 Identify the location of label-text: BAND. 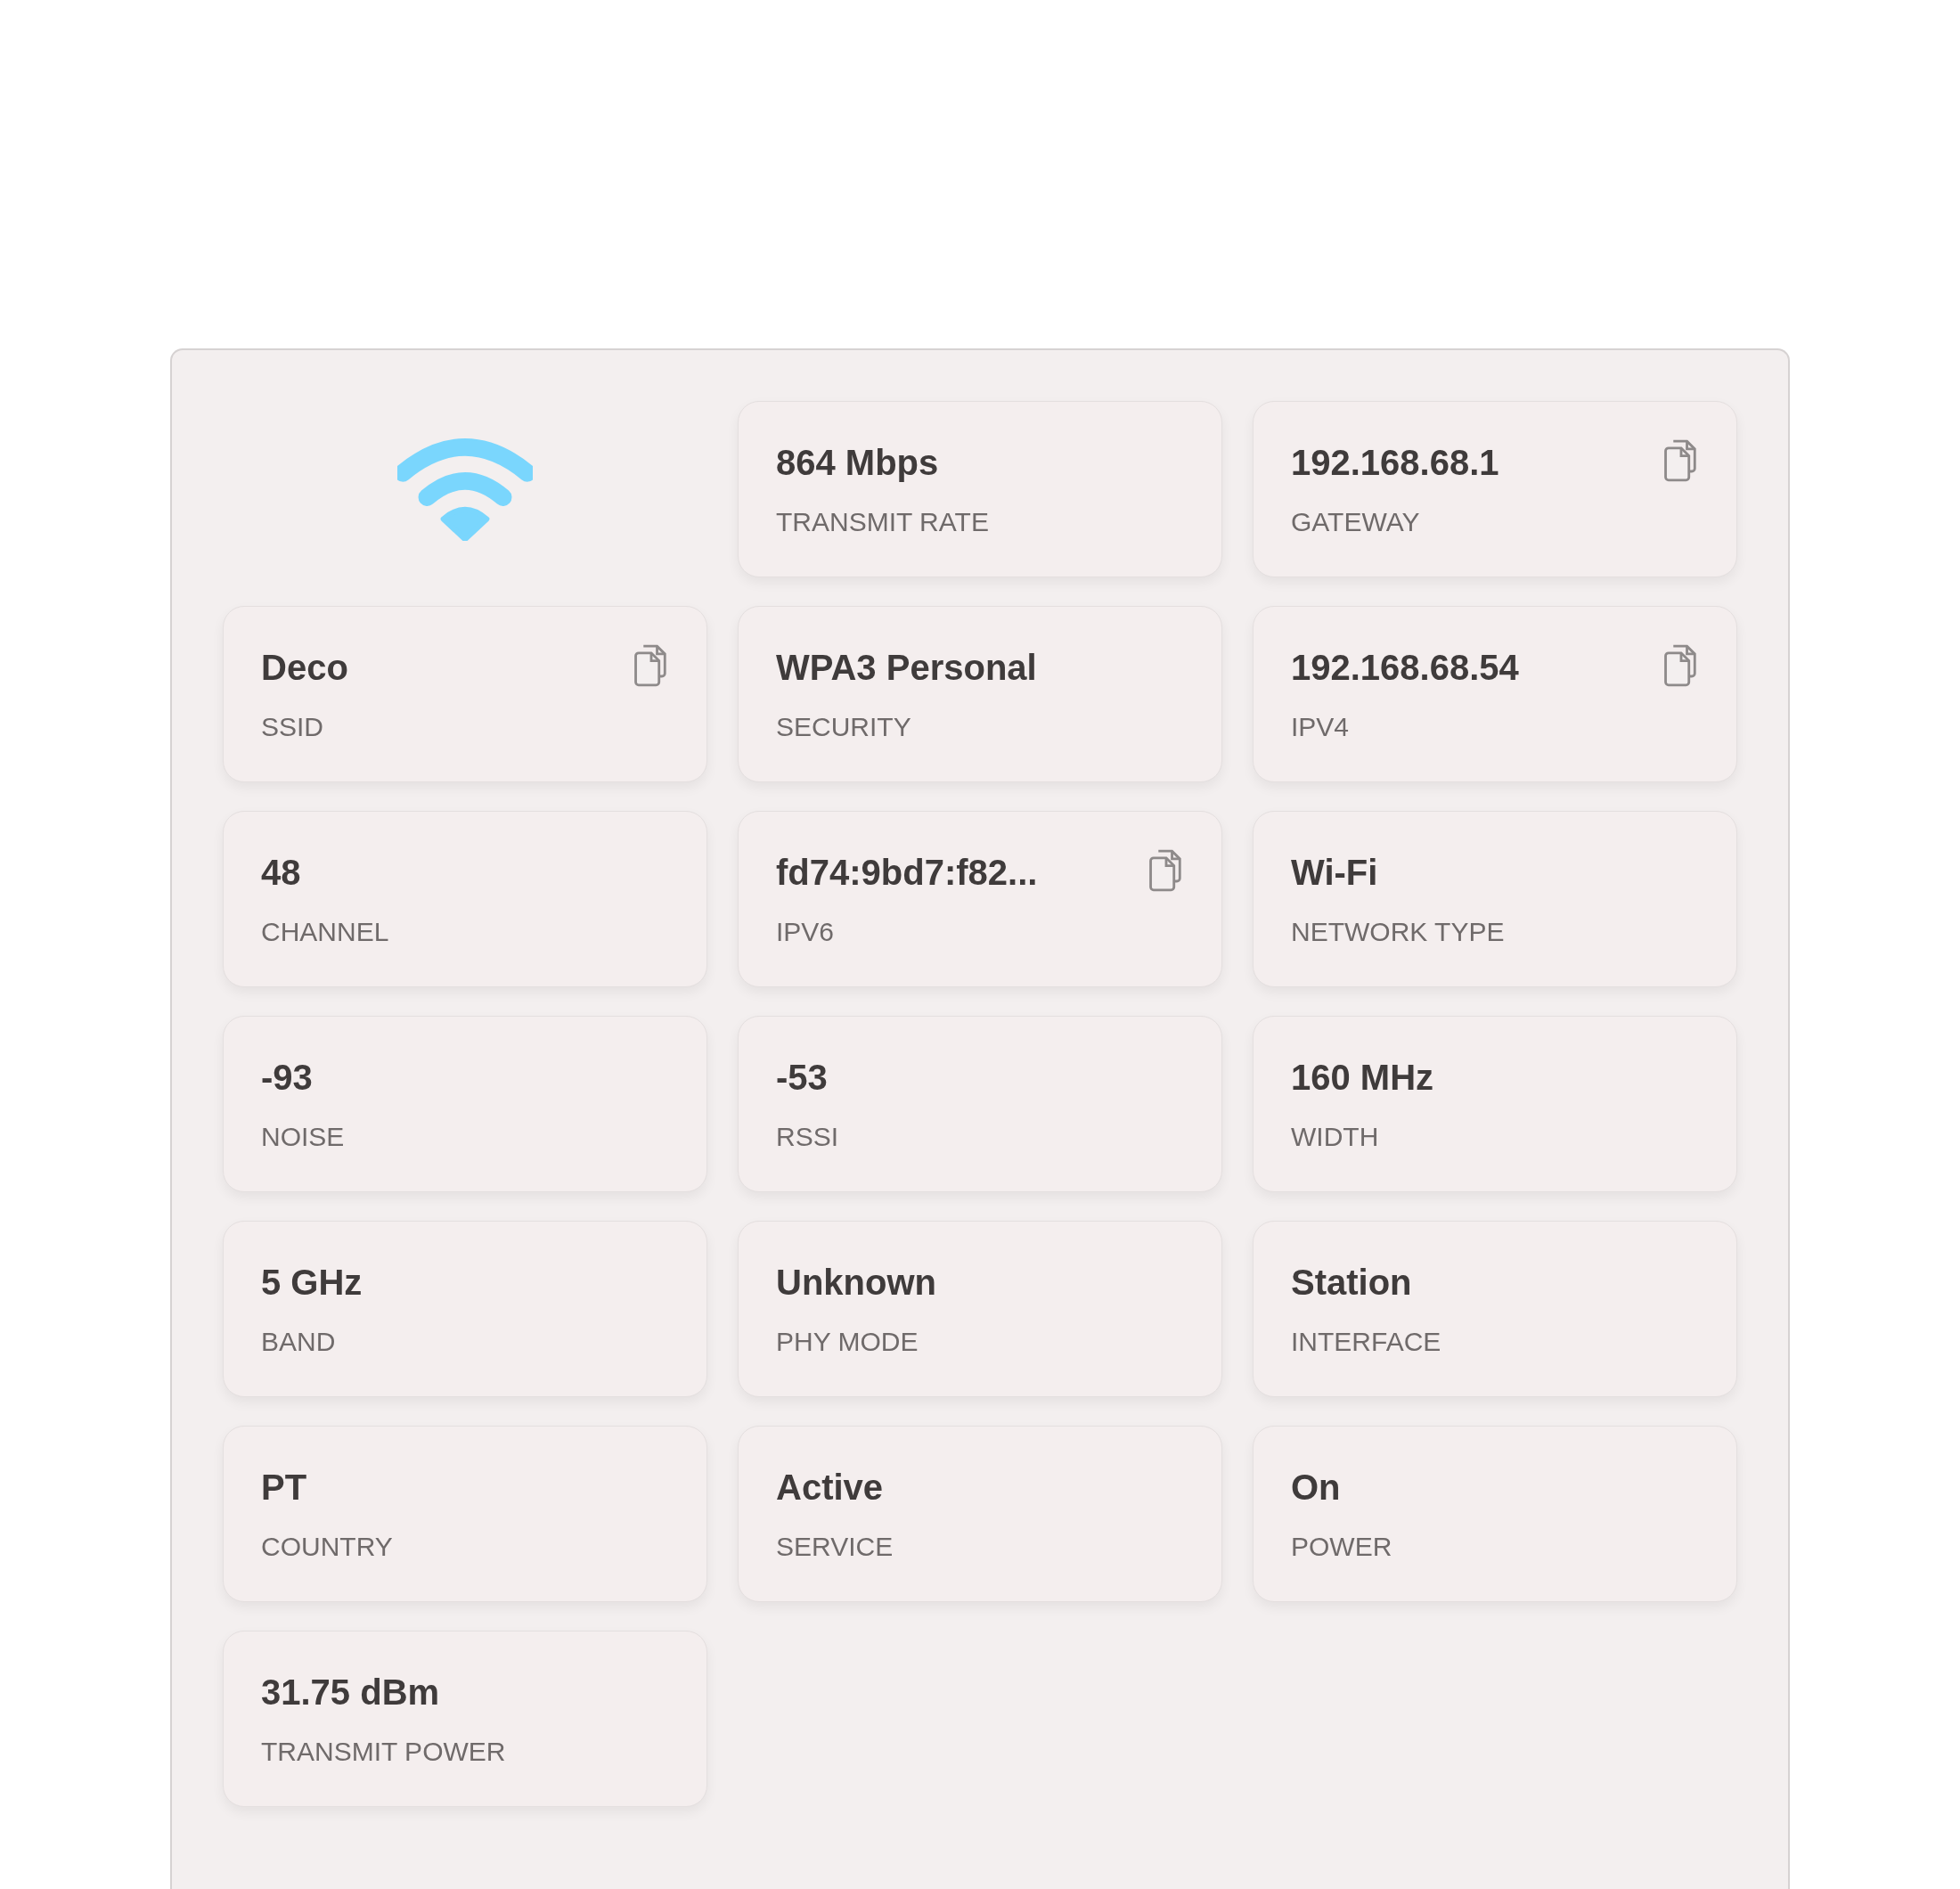
(299, 1342).